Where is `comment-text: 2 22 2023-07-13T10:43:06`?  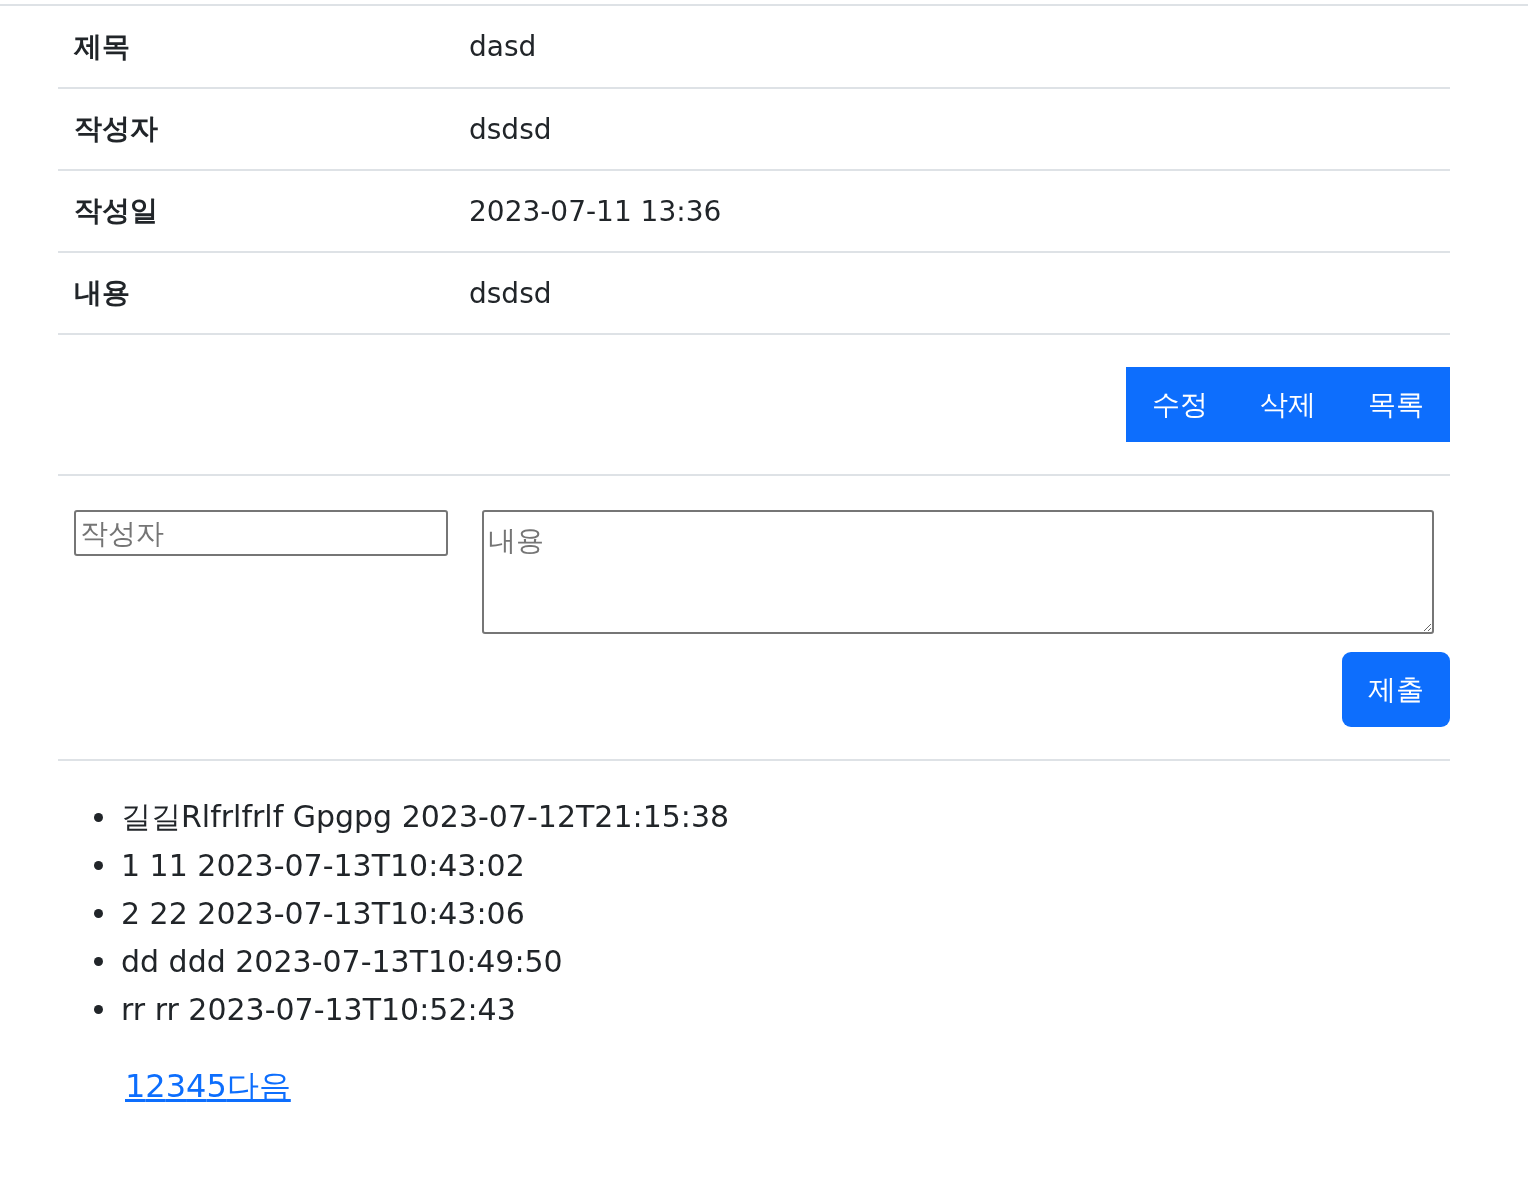 comment-text: 2 22 2023-07-13T10:43:06 is located at coordinates (323, 913).